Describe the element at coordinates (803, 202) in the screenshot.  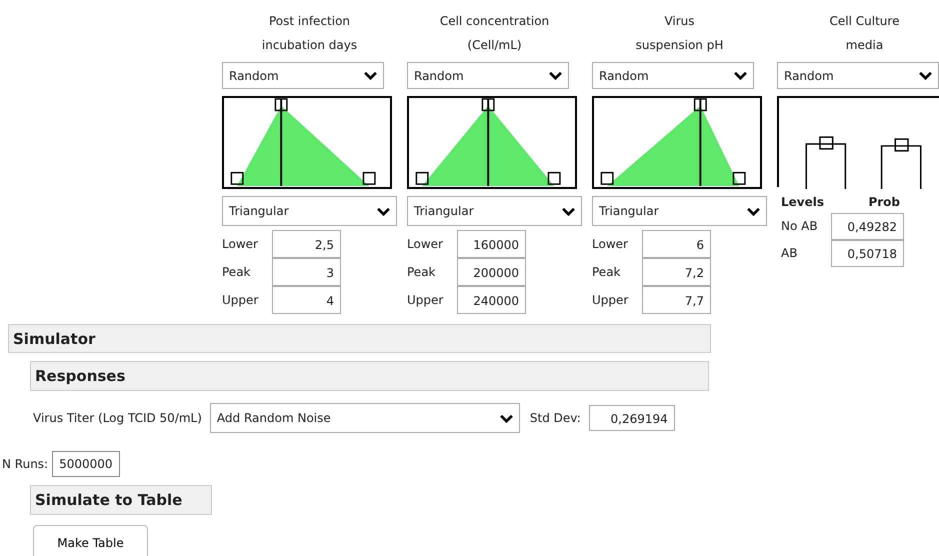
I see `column-header: Levels` at that location.